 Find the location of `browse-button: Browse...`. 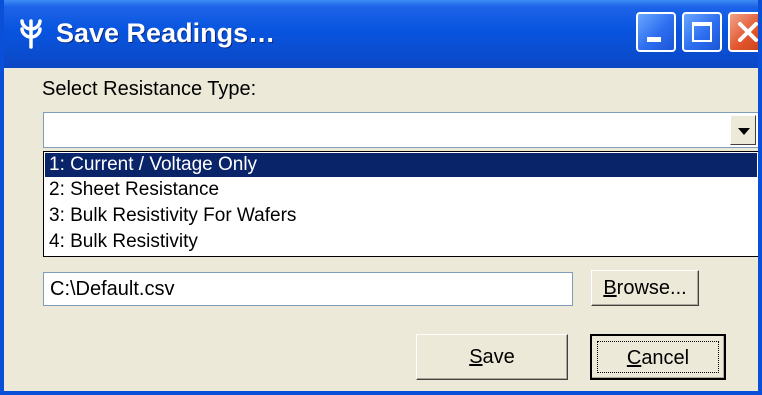

browse-button: Browse... is located at coordinates (645, 288).